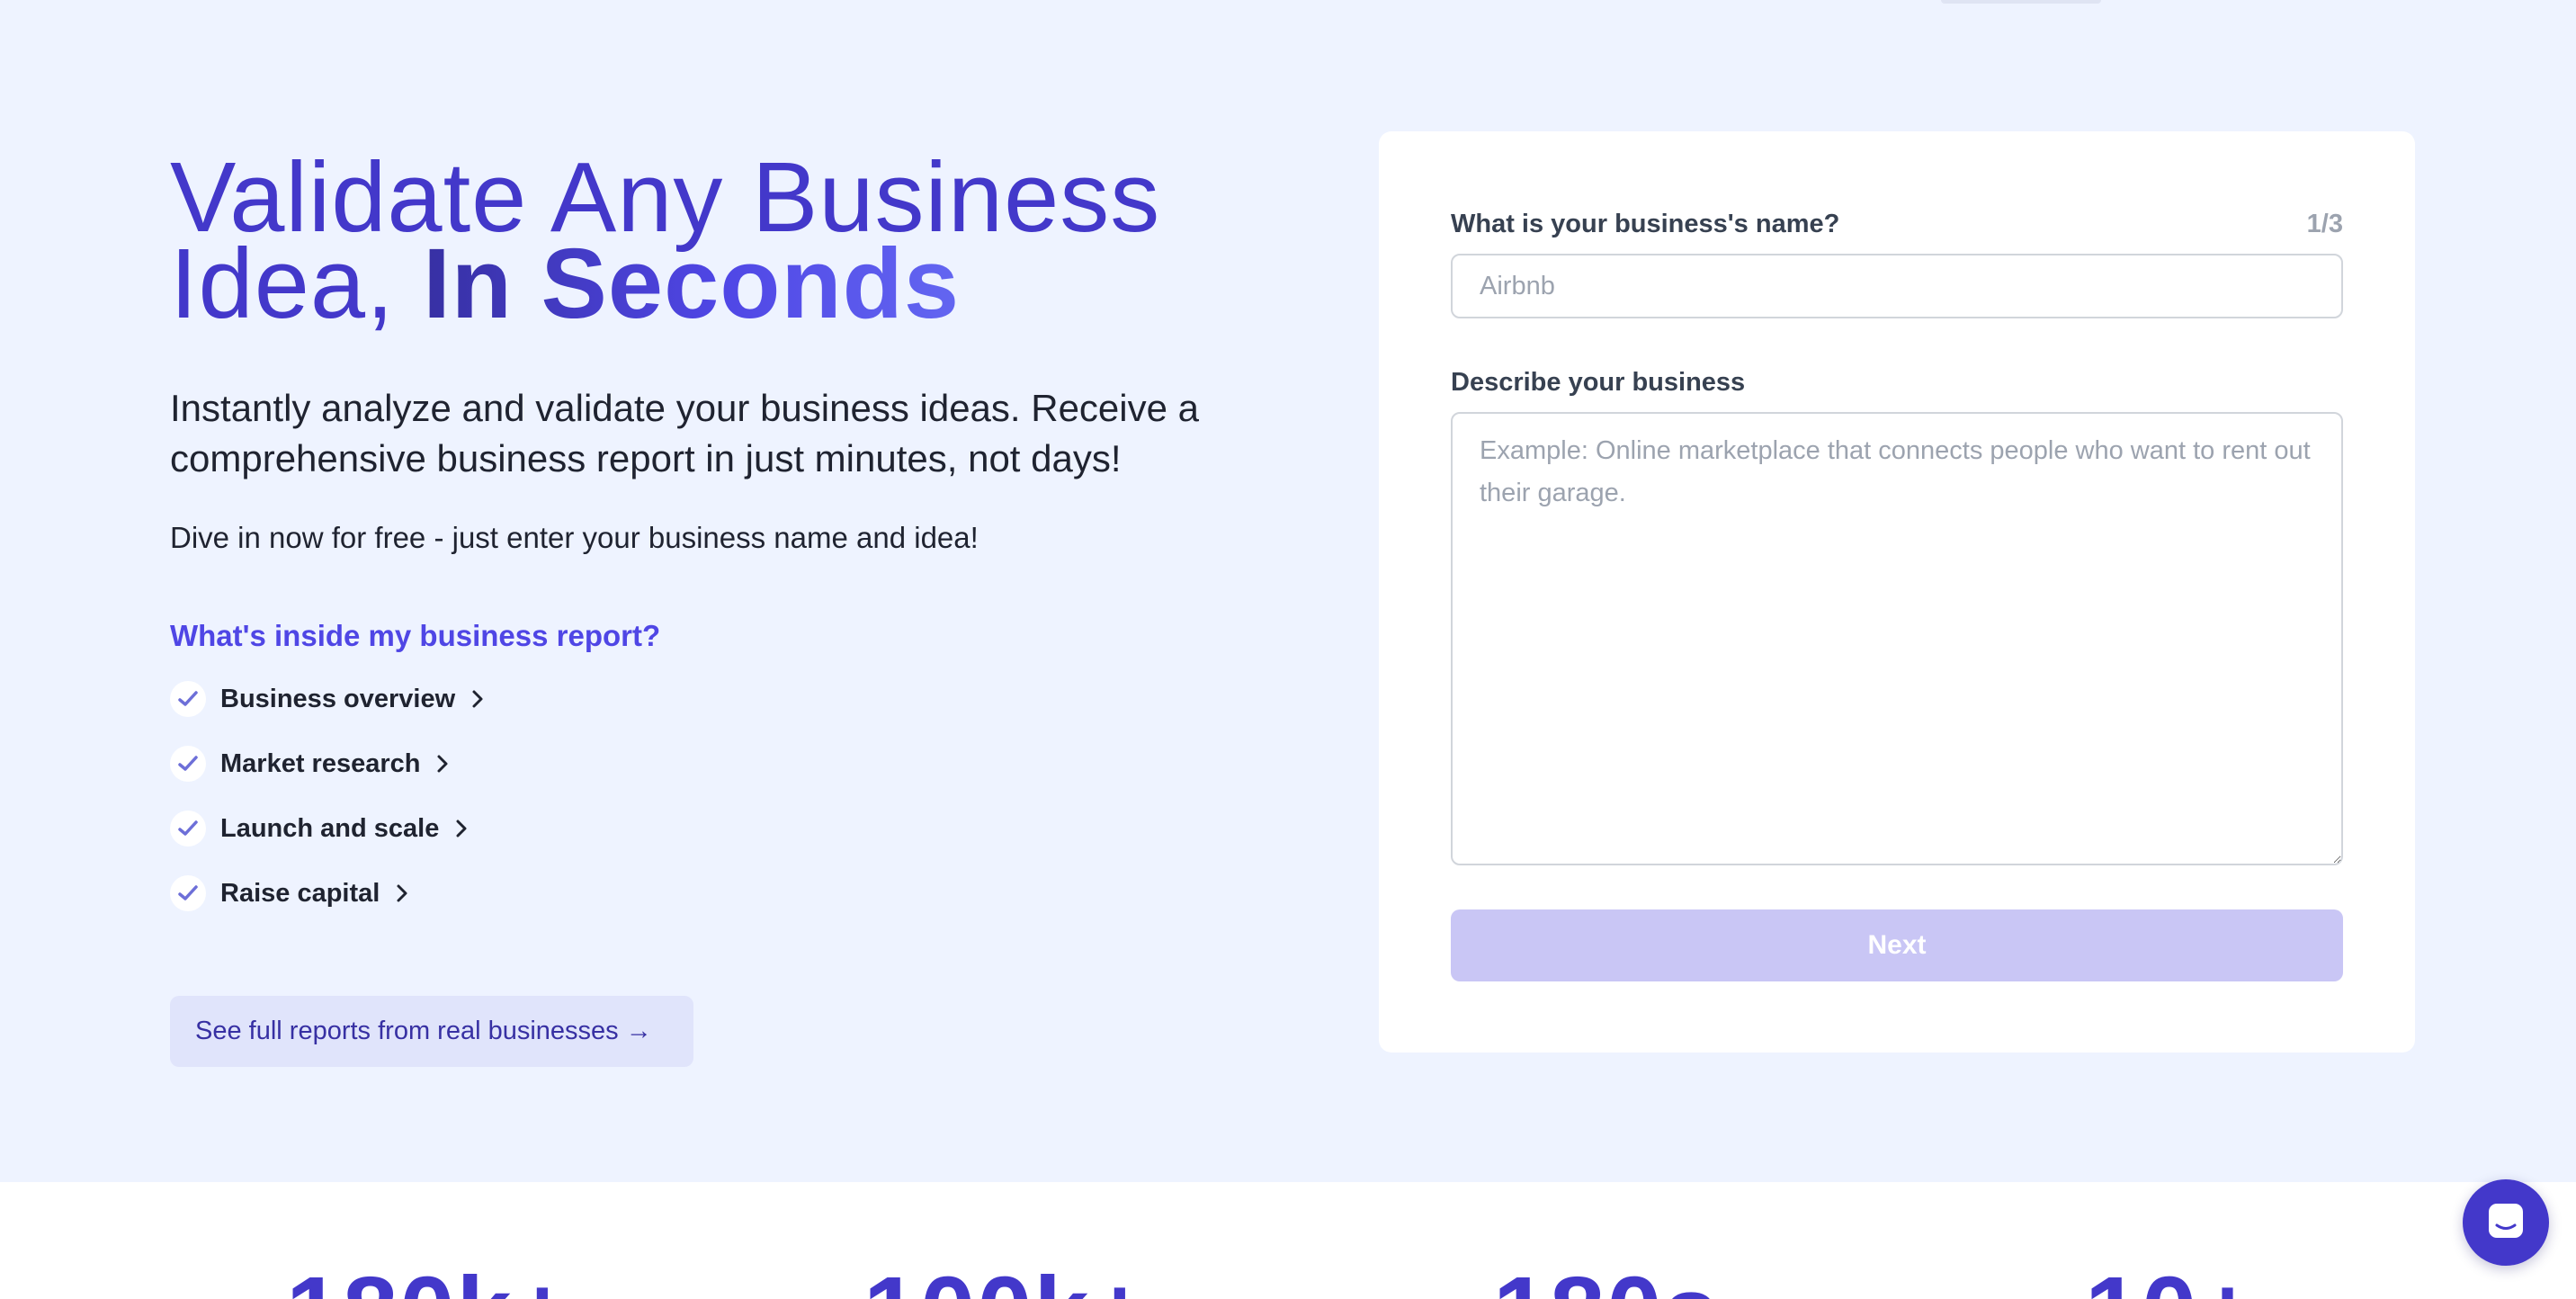 This screenshot has width=2576, height=1299. I want to click on report-item-label: Business overview, so click(338, 698).